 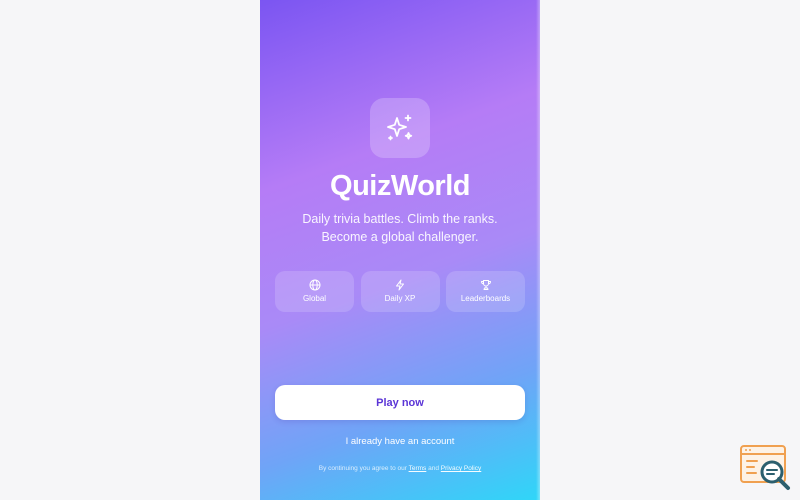 What do you see at coordinates (433, 468) in the screenshot?
I see `legal-and: and` at bounding box center [433, 468].